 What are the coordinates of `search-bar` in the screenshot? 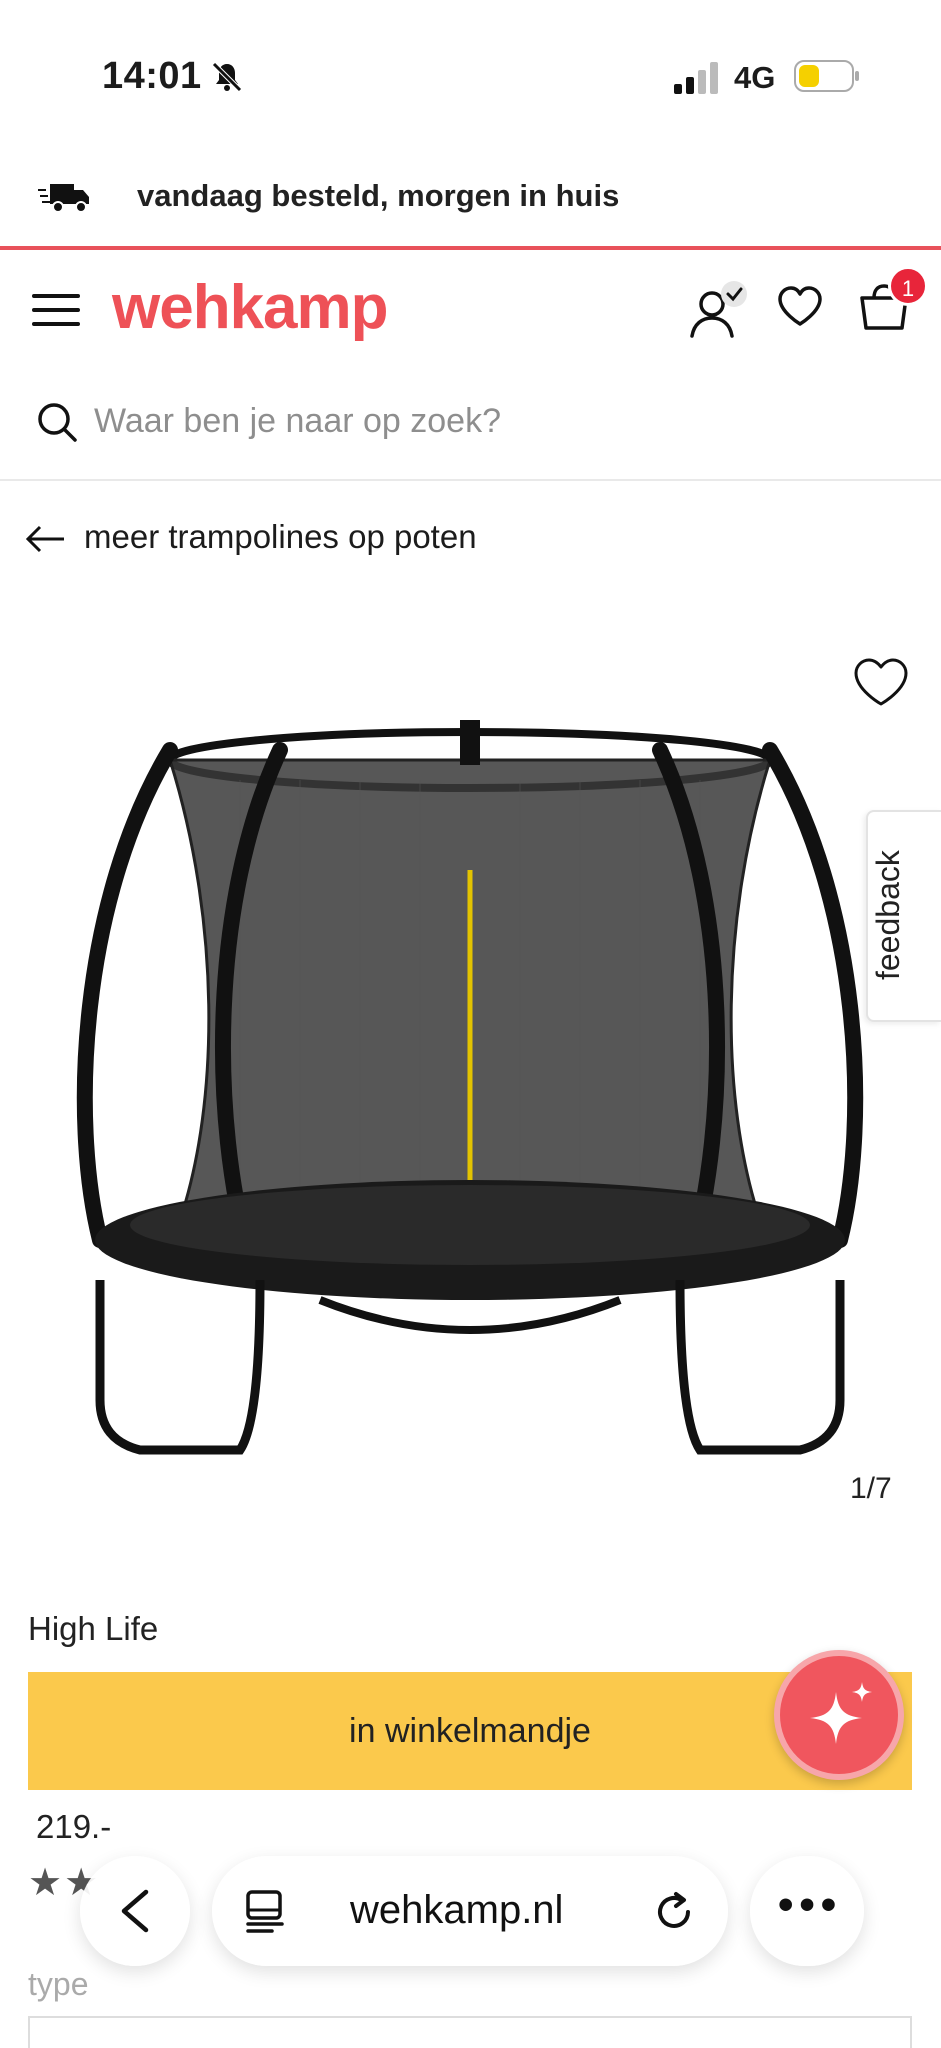 It's located at (470, 428).